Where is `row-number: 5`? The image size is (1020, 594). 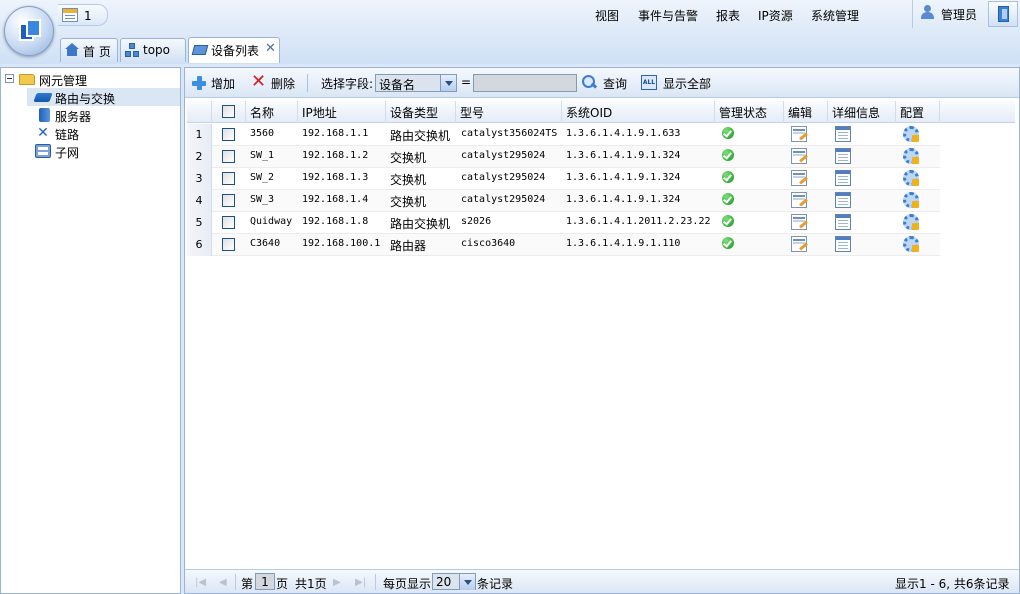 row-number: 5 is located at coordinates (199, 223).